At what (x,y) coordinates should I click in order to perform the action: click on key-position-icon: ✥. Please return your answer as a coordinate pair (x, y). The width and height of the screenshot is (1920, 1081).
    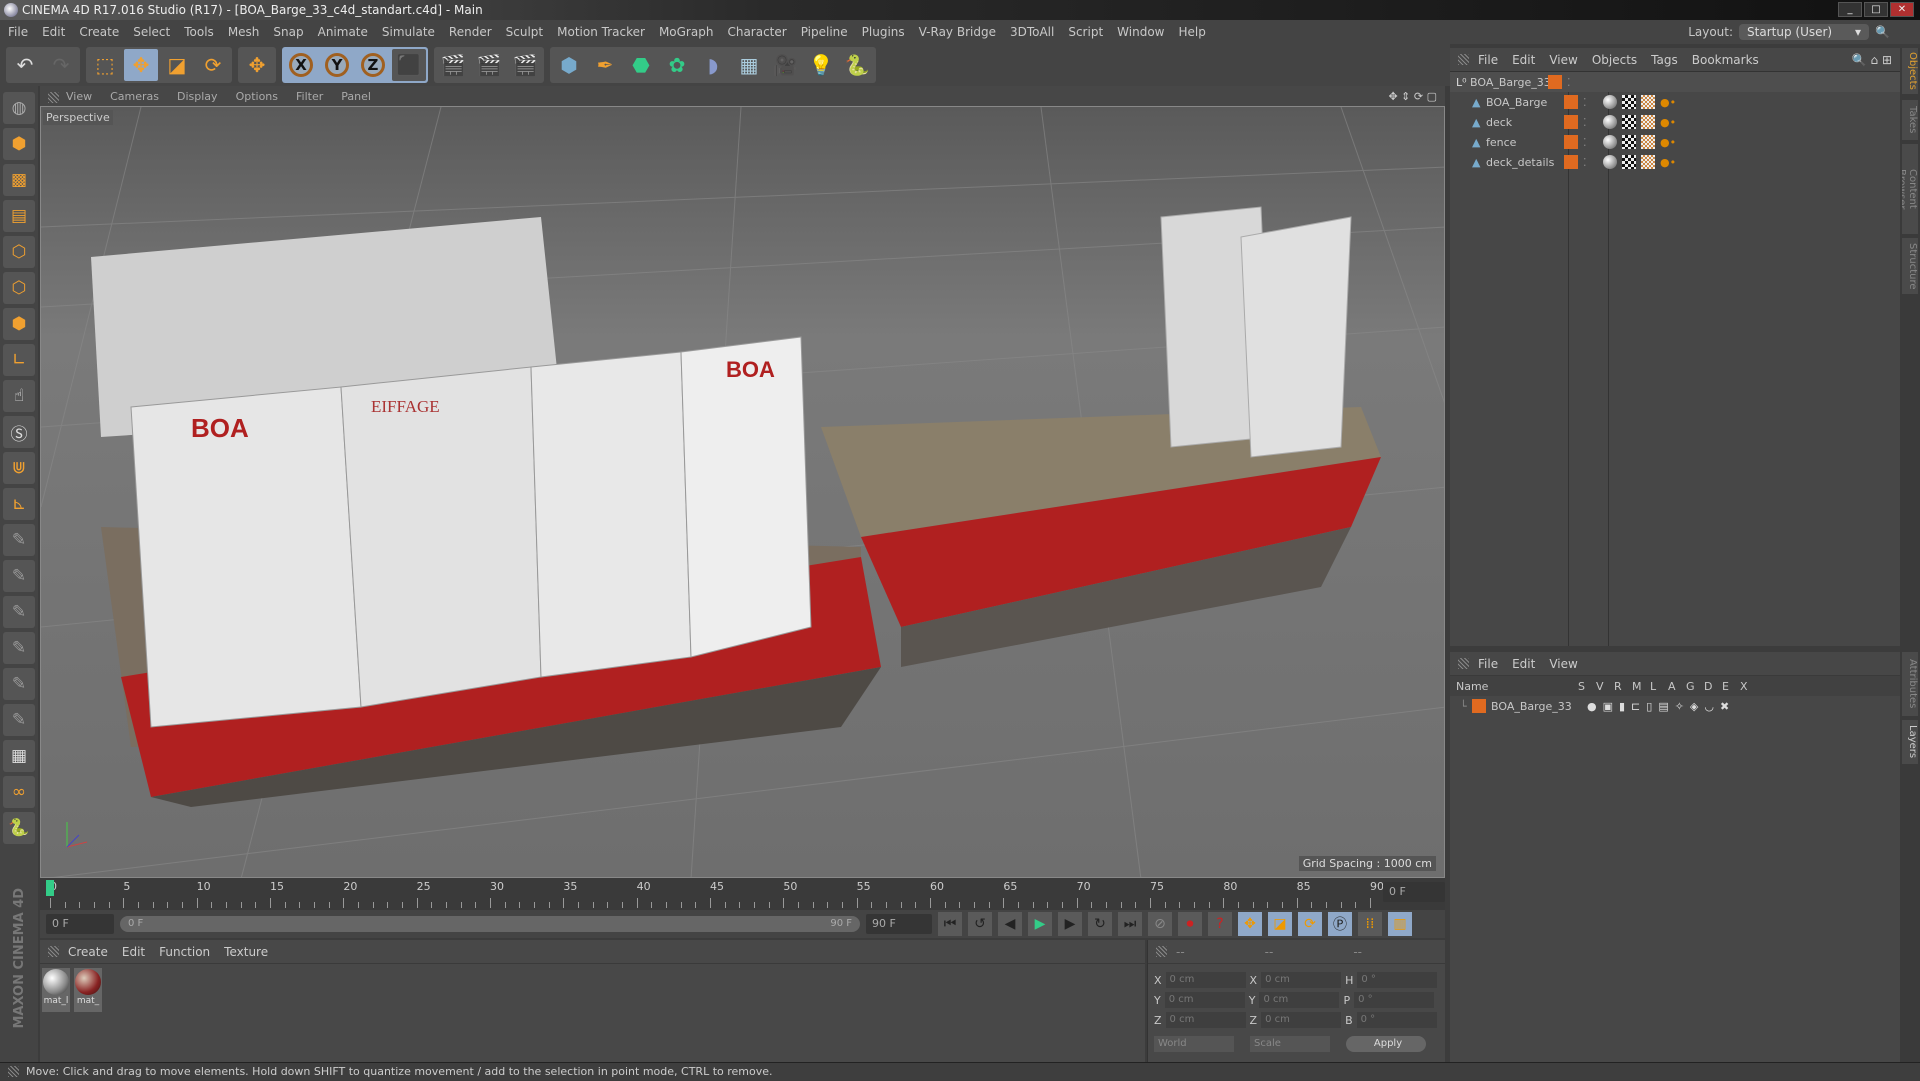
    Looking at the image, I should click on (1250, 924).